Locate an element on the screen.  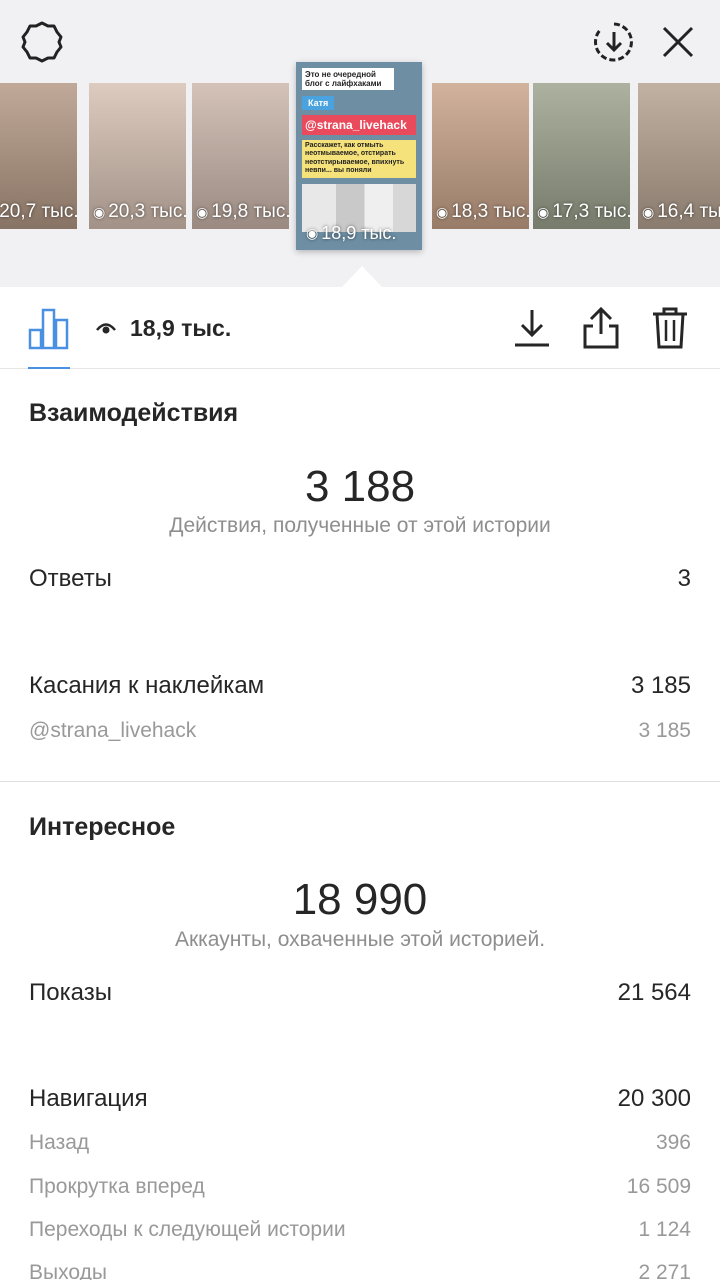
active-tab-indicator is located at coordinates (49, 368).